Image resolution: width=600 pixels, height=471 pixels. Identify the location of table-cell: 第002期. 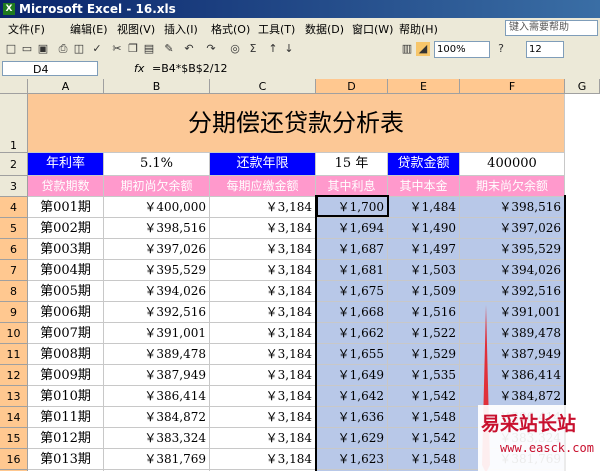
(66, 228).